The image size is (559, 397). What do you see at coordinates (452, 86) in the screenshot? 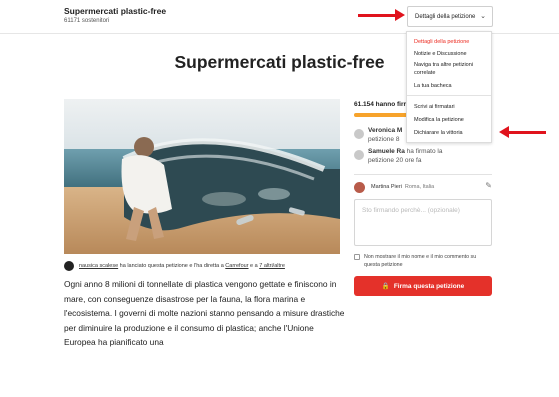
I see `menu-item-dashboard: La tua bacheca` at bounding box center [452, 86].